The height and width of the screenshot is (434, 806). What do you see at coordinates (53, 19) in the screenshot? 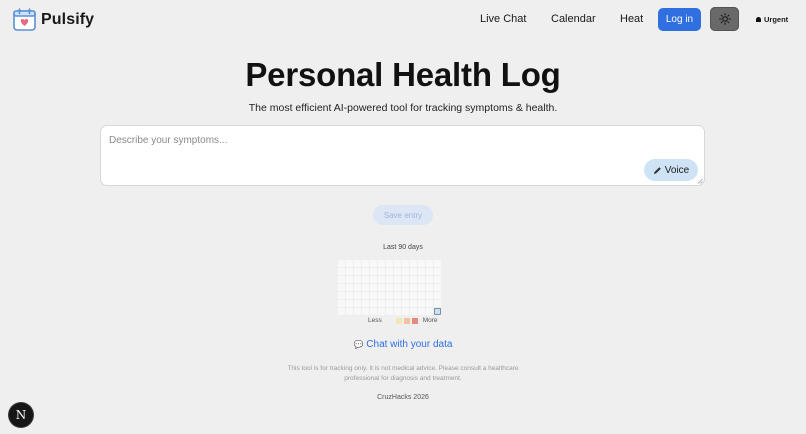
I see `brand: Pulsify` at bounding box center [53, 19].